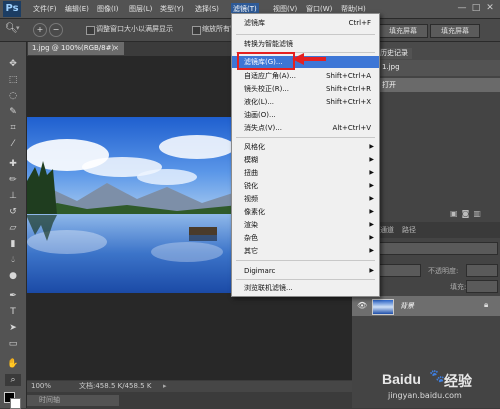 The width and height of the screenshot is (500, 409). What do you see at coordinates (15, 403) in the screenshot?
I see `background-color-swatch` at bounding box center [15, 403].